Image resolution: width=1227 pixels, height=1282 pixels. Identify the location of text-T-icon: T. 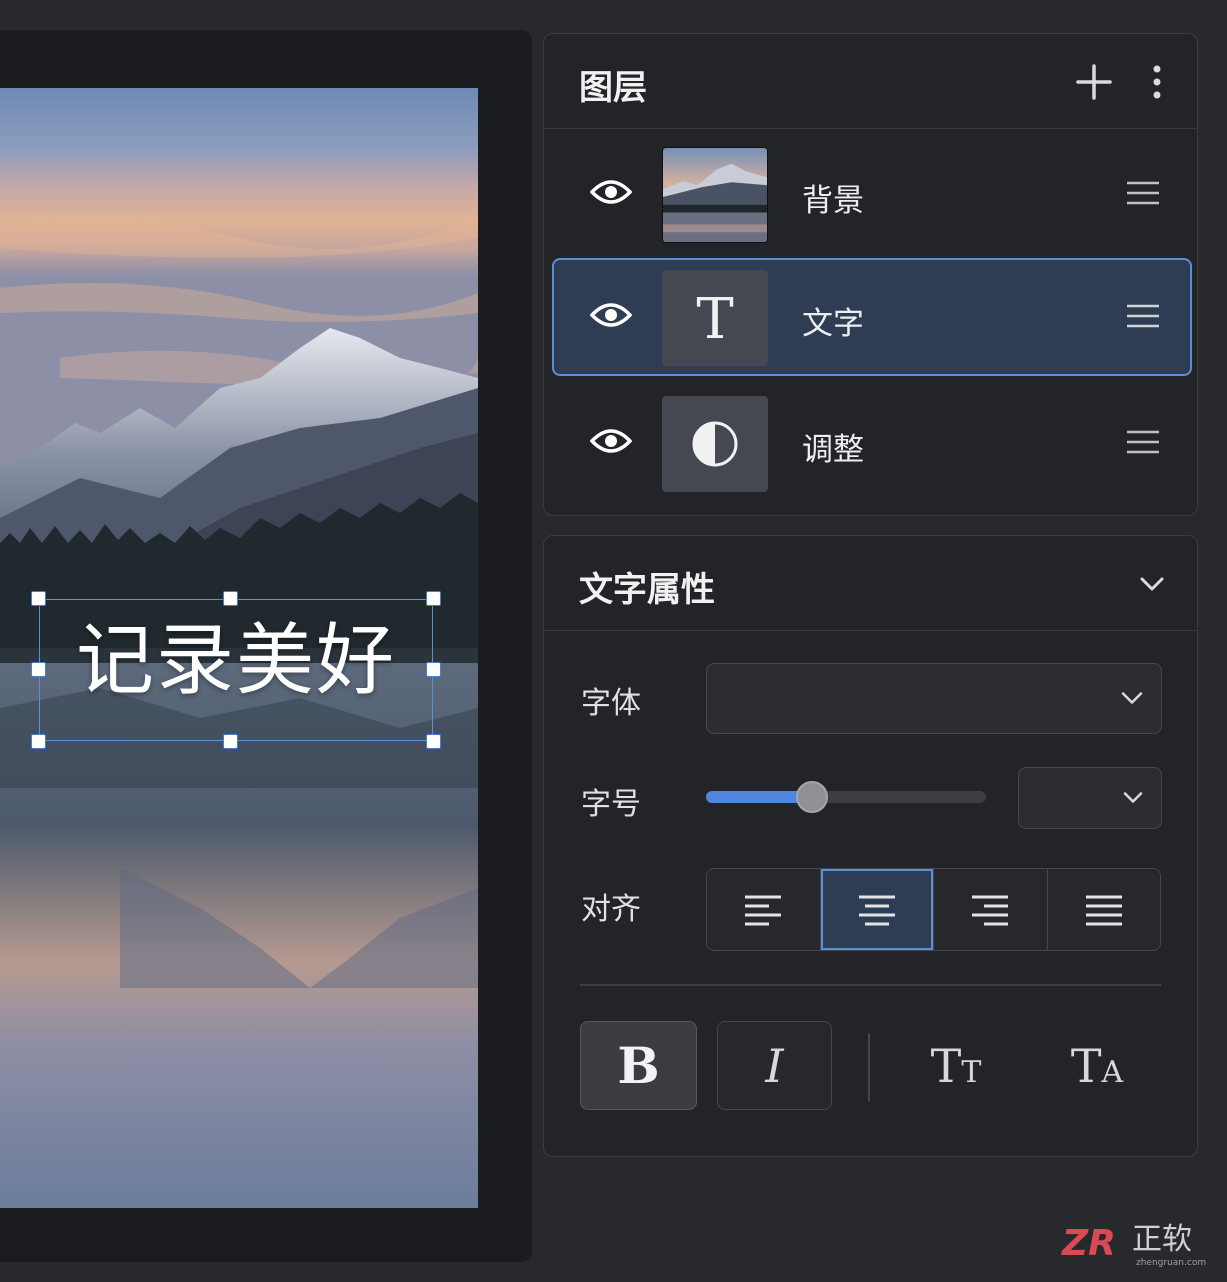
(715, 318).